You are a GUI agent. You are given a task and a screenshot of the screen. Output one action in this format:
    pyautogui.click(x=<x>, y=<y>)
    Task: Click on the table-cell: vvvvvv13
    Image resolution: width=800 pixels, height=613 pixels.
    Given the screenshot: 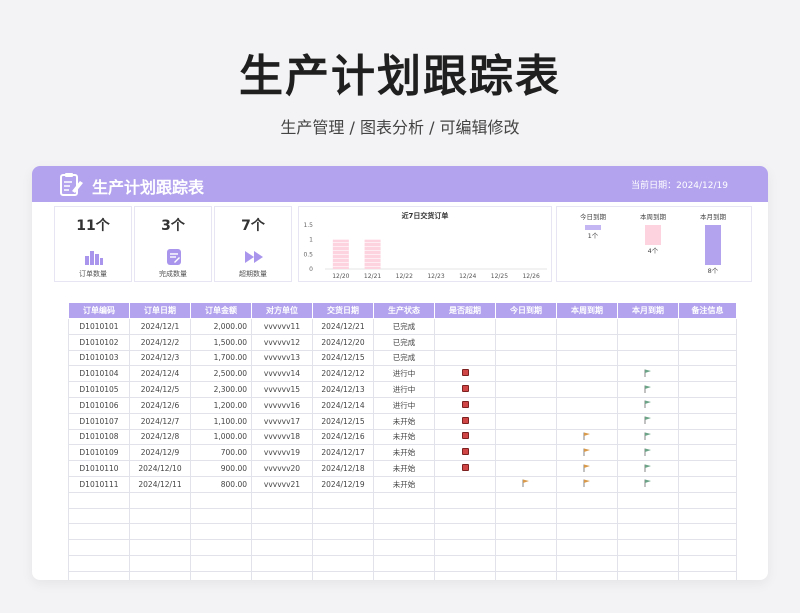 What is the action you would take?
    pyautogui.click(x=282, y=358)
    